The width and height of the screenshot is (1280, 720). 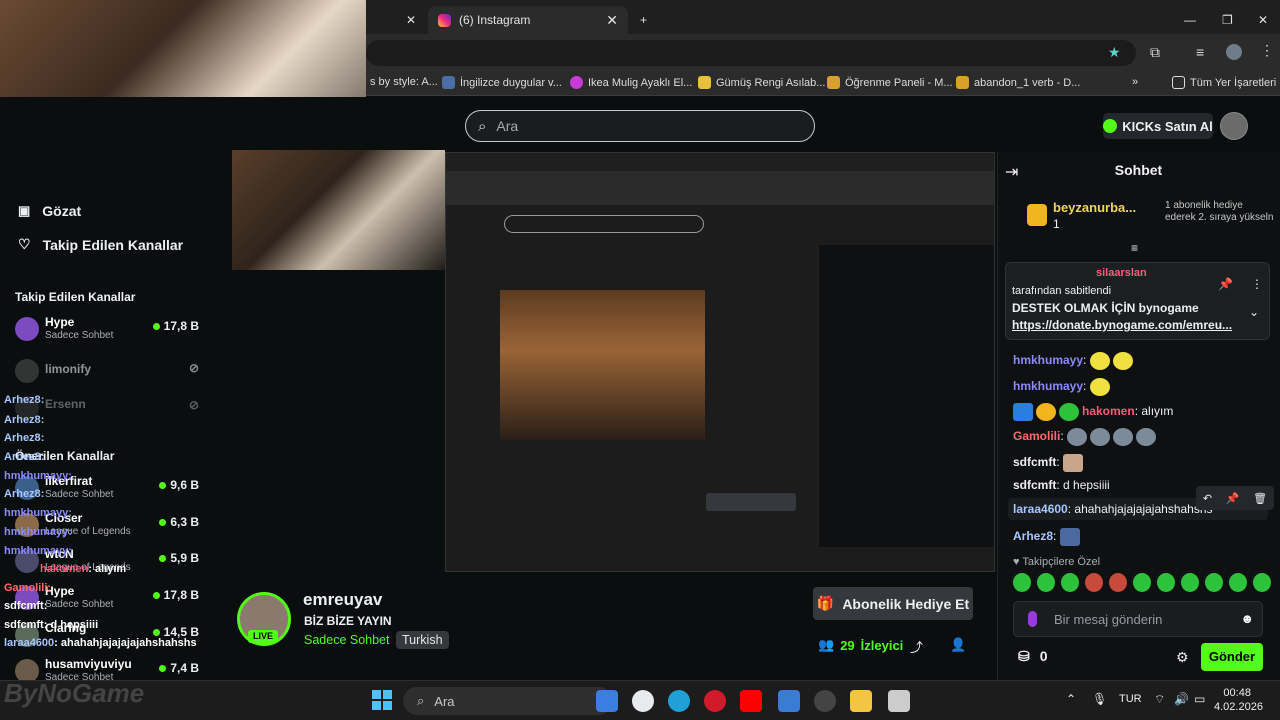 I want to click on window-close-button: ✕, so click(x=1263, y=20).